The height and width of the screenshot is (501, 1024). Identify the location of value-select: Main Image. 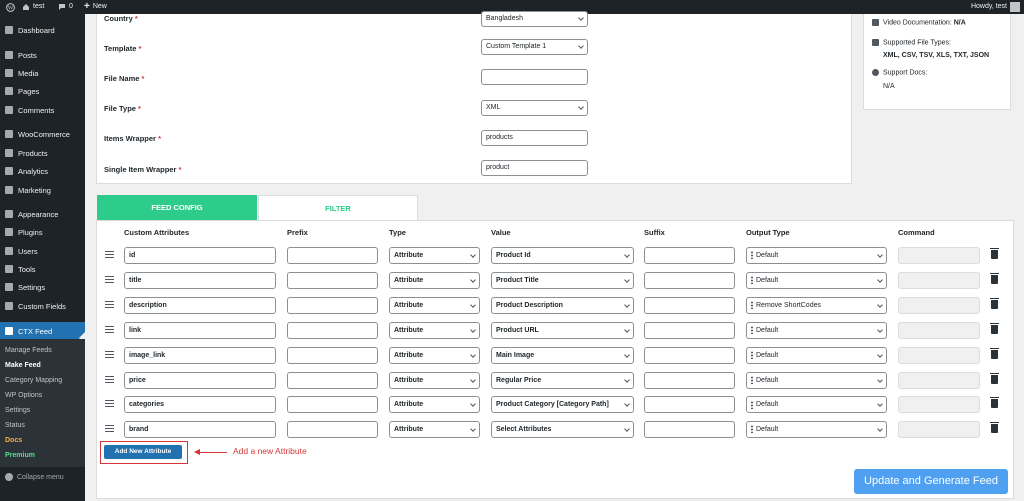
(562, 355).